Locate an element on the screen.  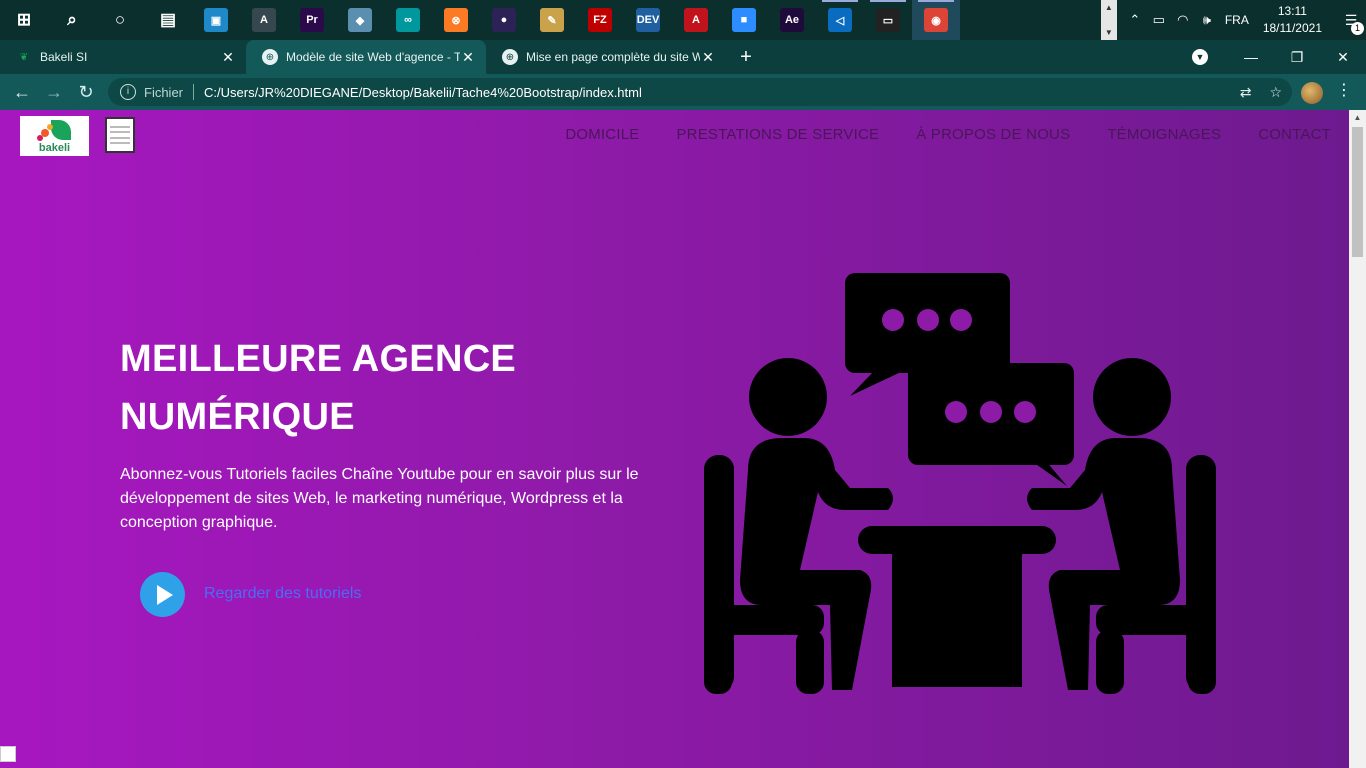
xampp-icon: ⊗ is located at coordinates (456, 20).